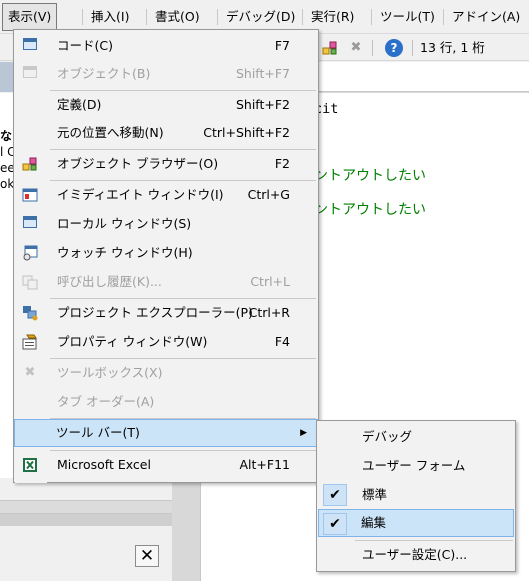 This screenshot has width=529, height=581. I want to click on menu-item-shortcut: Ctrl+Shift+F2, so click(246, 132).